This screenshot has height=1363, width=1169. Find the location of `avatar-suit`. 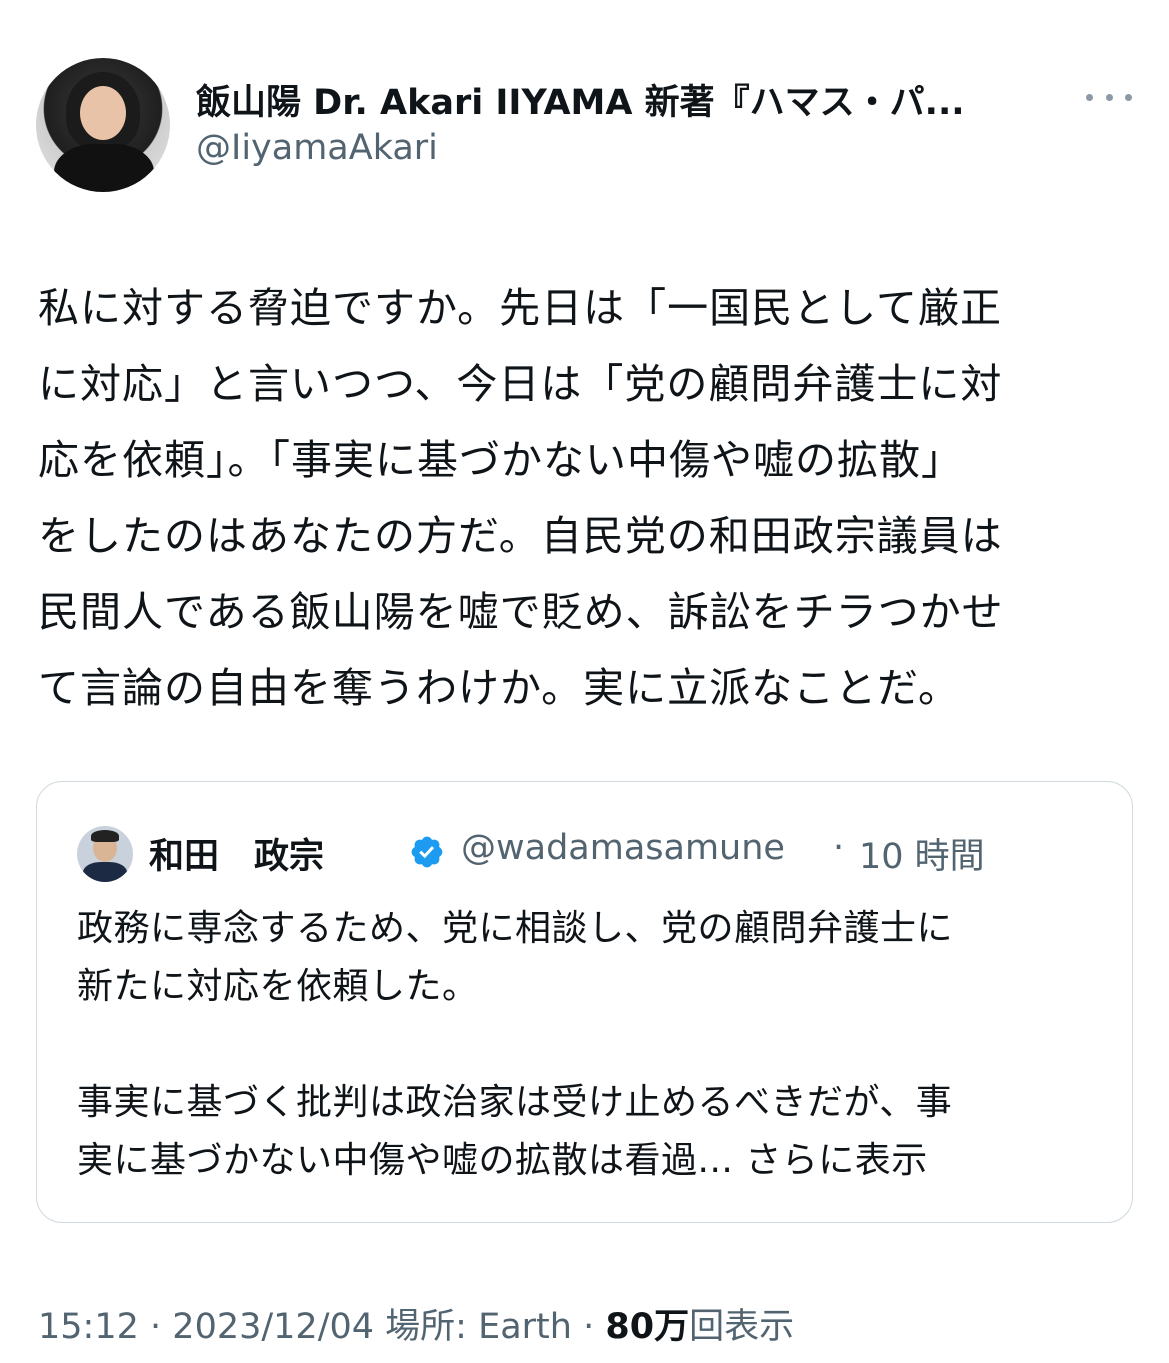

avatar-suit is located at coordinates (105, 872).